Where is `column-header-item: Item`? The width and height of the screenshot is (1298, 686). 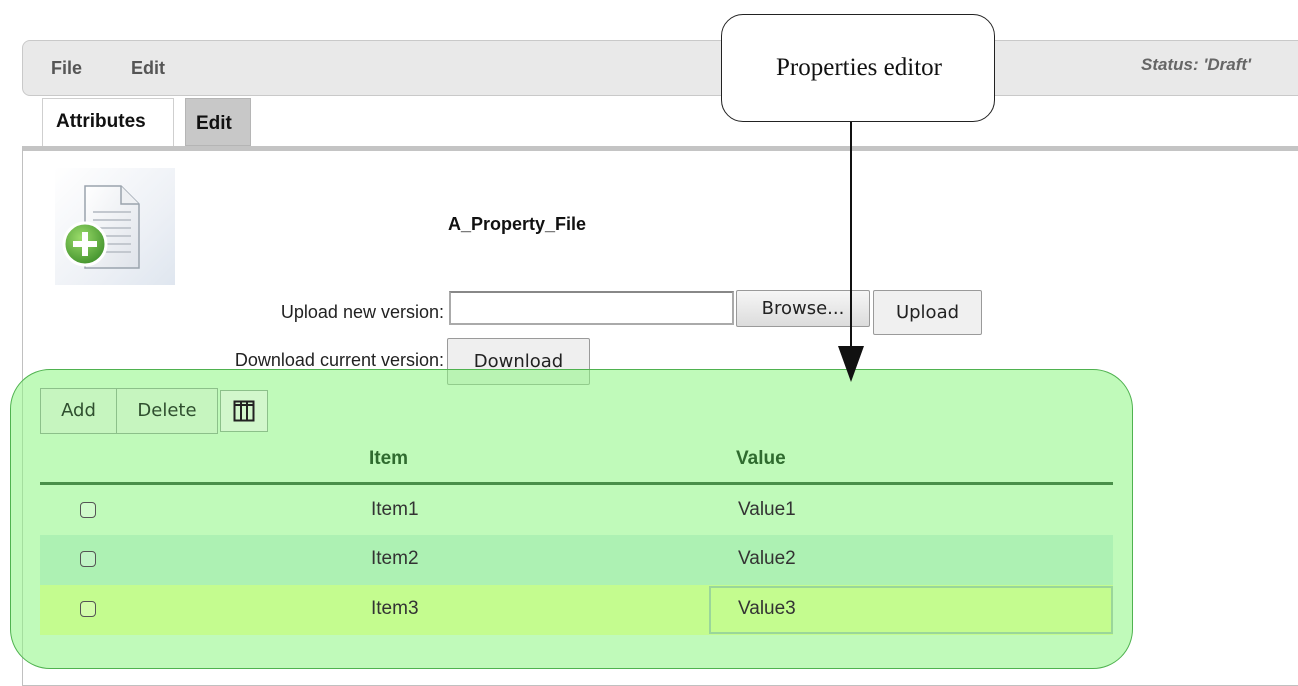
column-header-item: Item is located at coordinates (388, 459).